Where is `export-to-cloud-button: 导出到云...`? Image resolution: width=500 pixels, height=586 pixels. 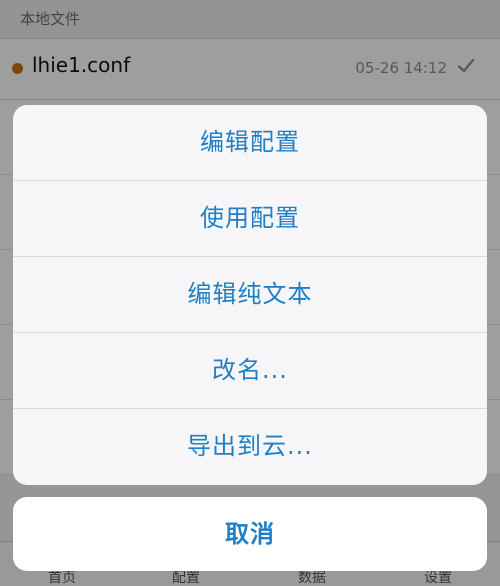
export-to-cloud-button: 导出到云... is located at coordinates (250, 446).